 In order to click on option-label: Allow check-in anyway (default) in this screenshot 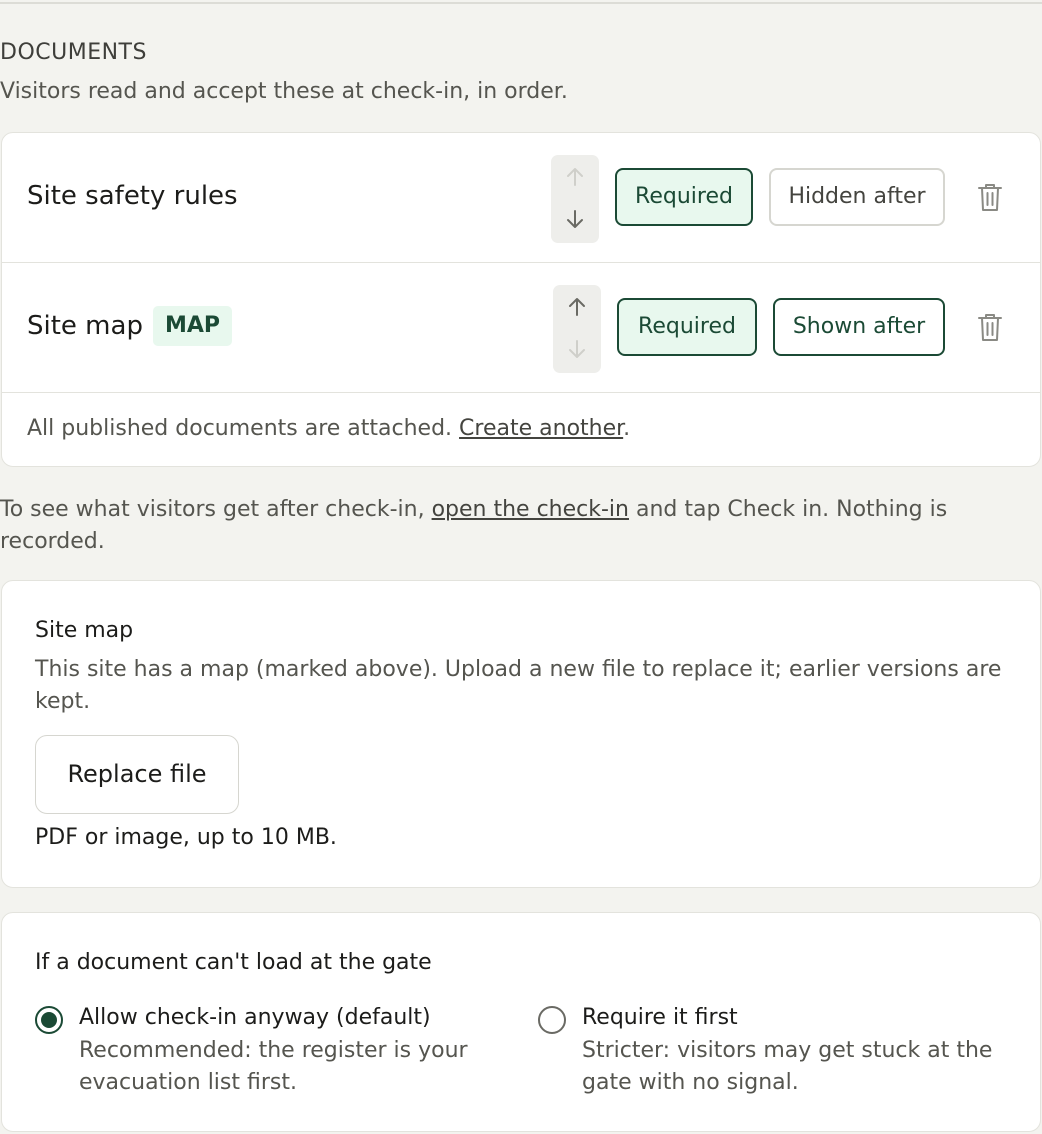, I will do `click(255, 1017)`.